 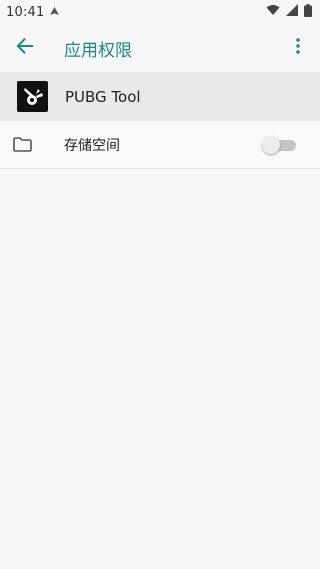 What do you see at coordinates (273, 12) in the screenshot?
I see `wifi-icon` at bounding box center [273, 12].